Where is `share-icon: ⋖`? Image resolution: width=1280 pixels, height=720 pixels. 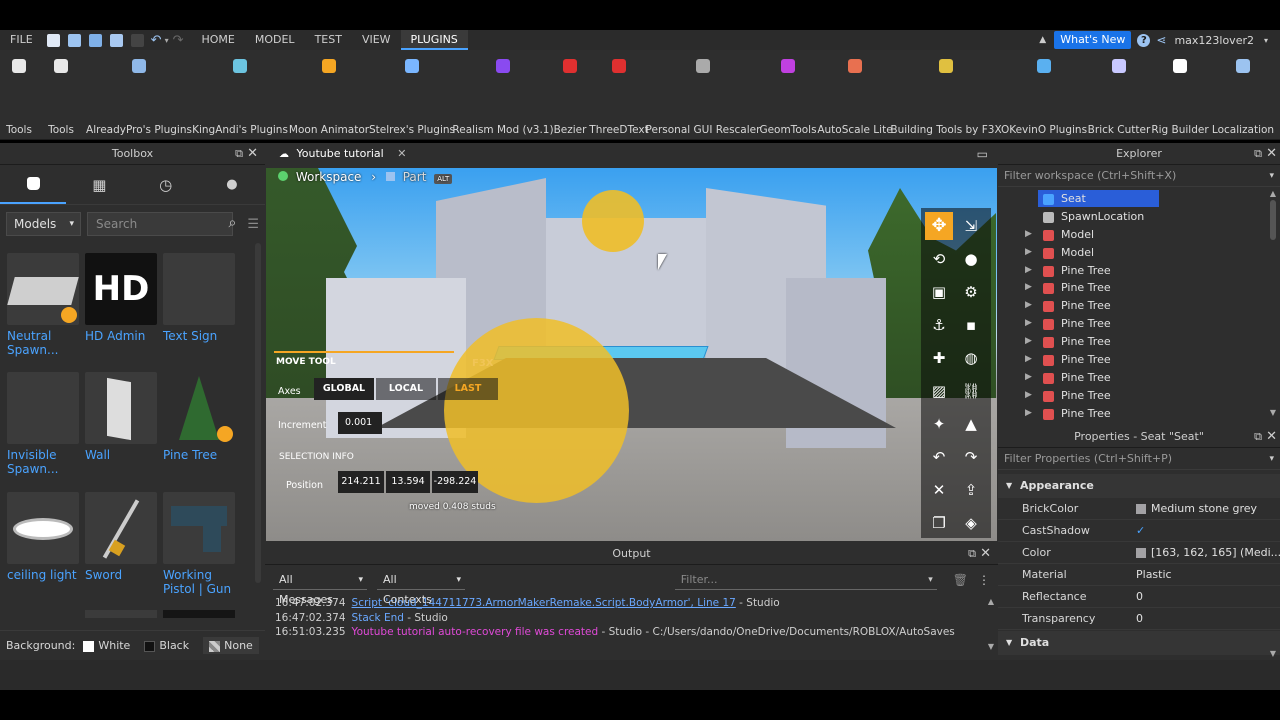
share-icon: ⋖ is located at coordinates (1161, 40).